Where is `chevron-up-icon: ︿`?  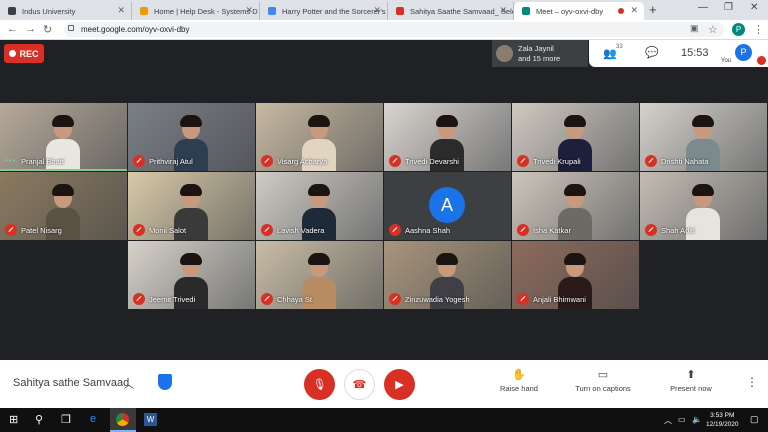
chevron-up-icon: ︿ is located at coordinates (129, 383).